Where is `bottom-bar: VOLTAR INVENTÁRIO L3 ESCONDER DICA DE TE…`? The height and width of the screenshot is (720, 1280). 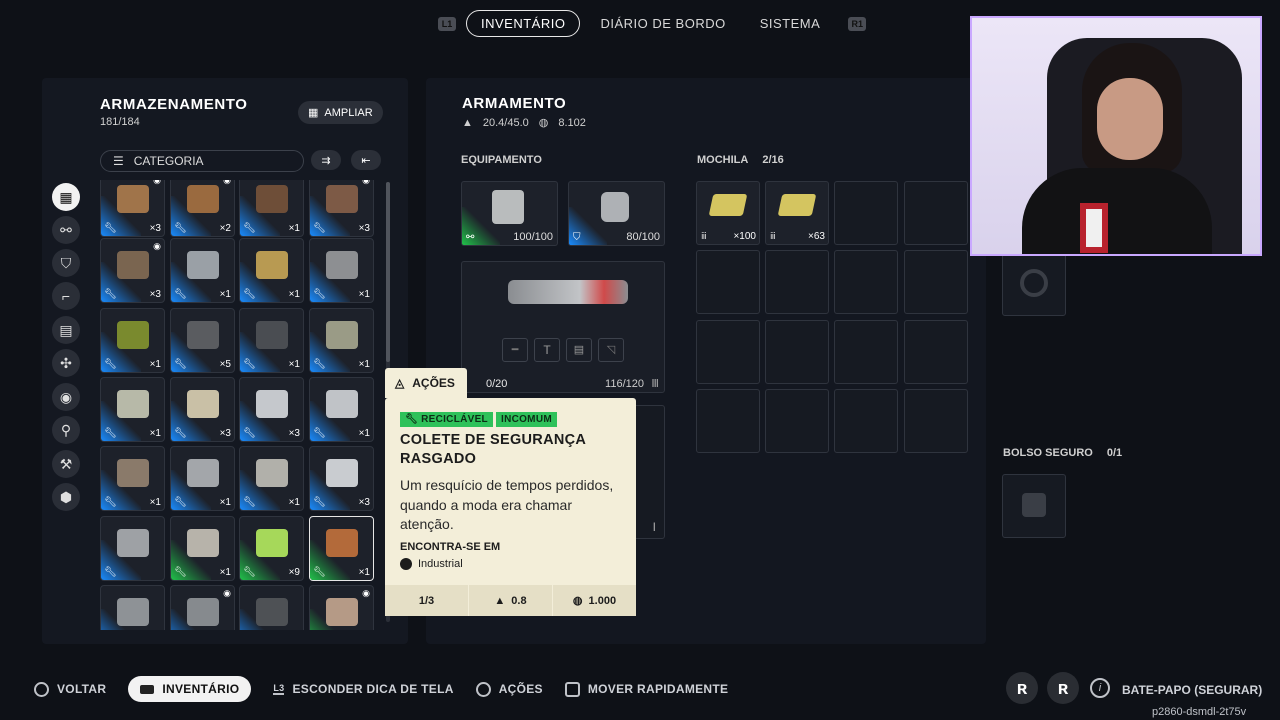
bottom-bar: VOLTAR INVENTÁRIO L3 ESCONDER DICA DE TE… is located at coordinates (392, 689).